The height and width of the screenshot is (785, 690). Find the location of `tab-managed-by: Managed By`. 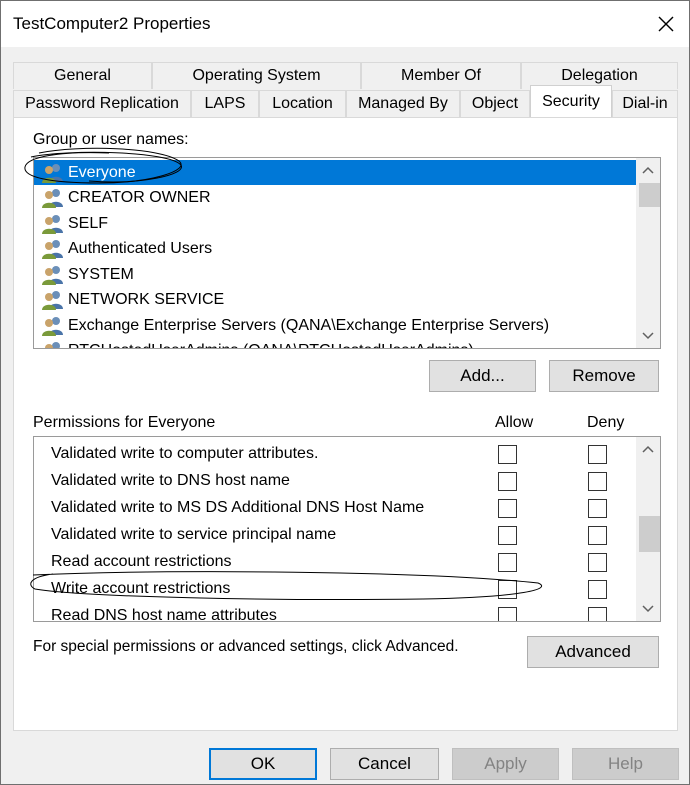

tab-managed-by: Managed By is located at coordinates (403, 103).